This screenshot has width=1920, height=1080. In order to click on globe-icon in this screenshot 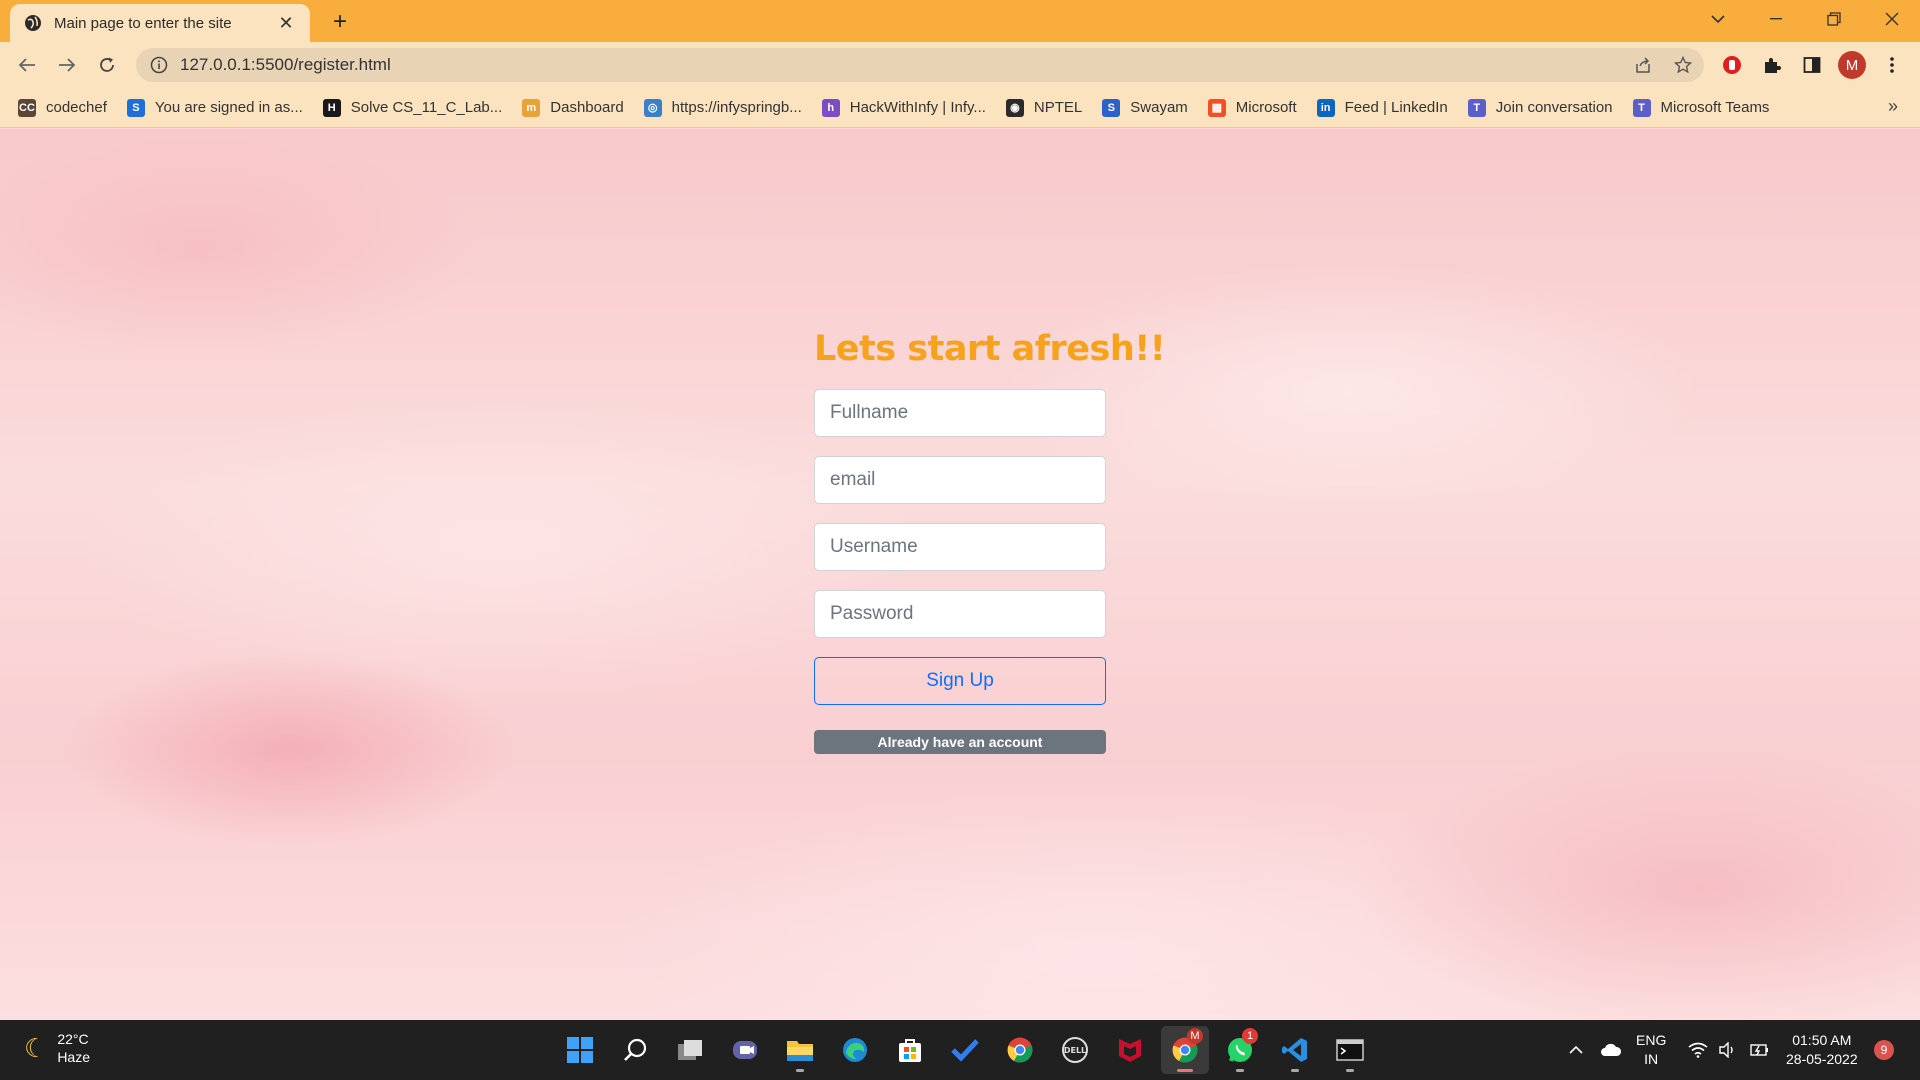, I will do `click(33, 23)`.